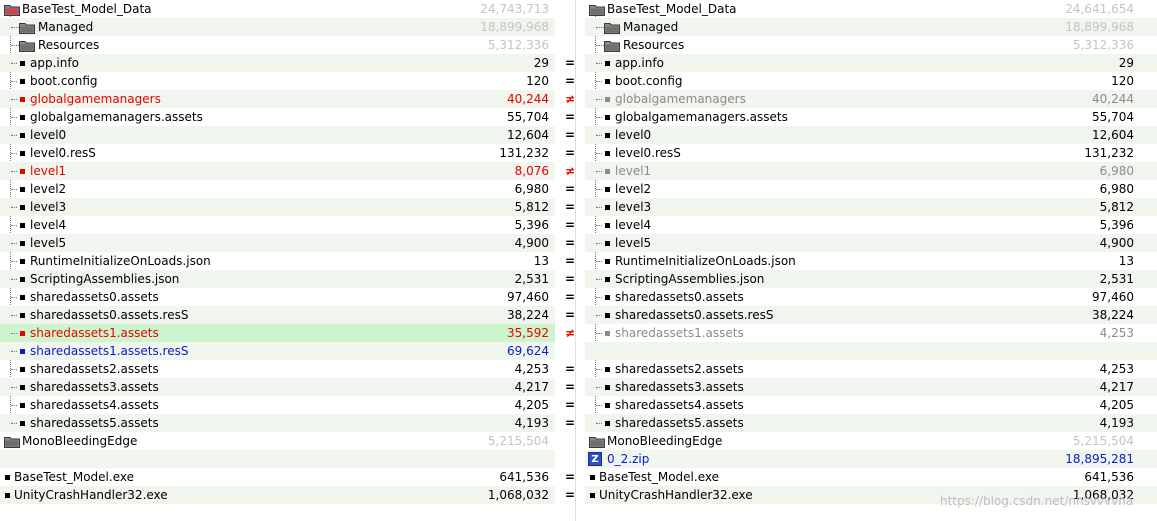 The image size is (1157, 521). What do you see at coordinates (277, 495) in the screenshot?
I see `tree-row: UnityCrashHandler32.exe 1,068,032` at bounding box center [277, 495].